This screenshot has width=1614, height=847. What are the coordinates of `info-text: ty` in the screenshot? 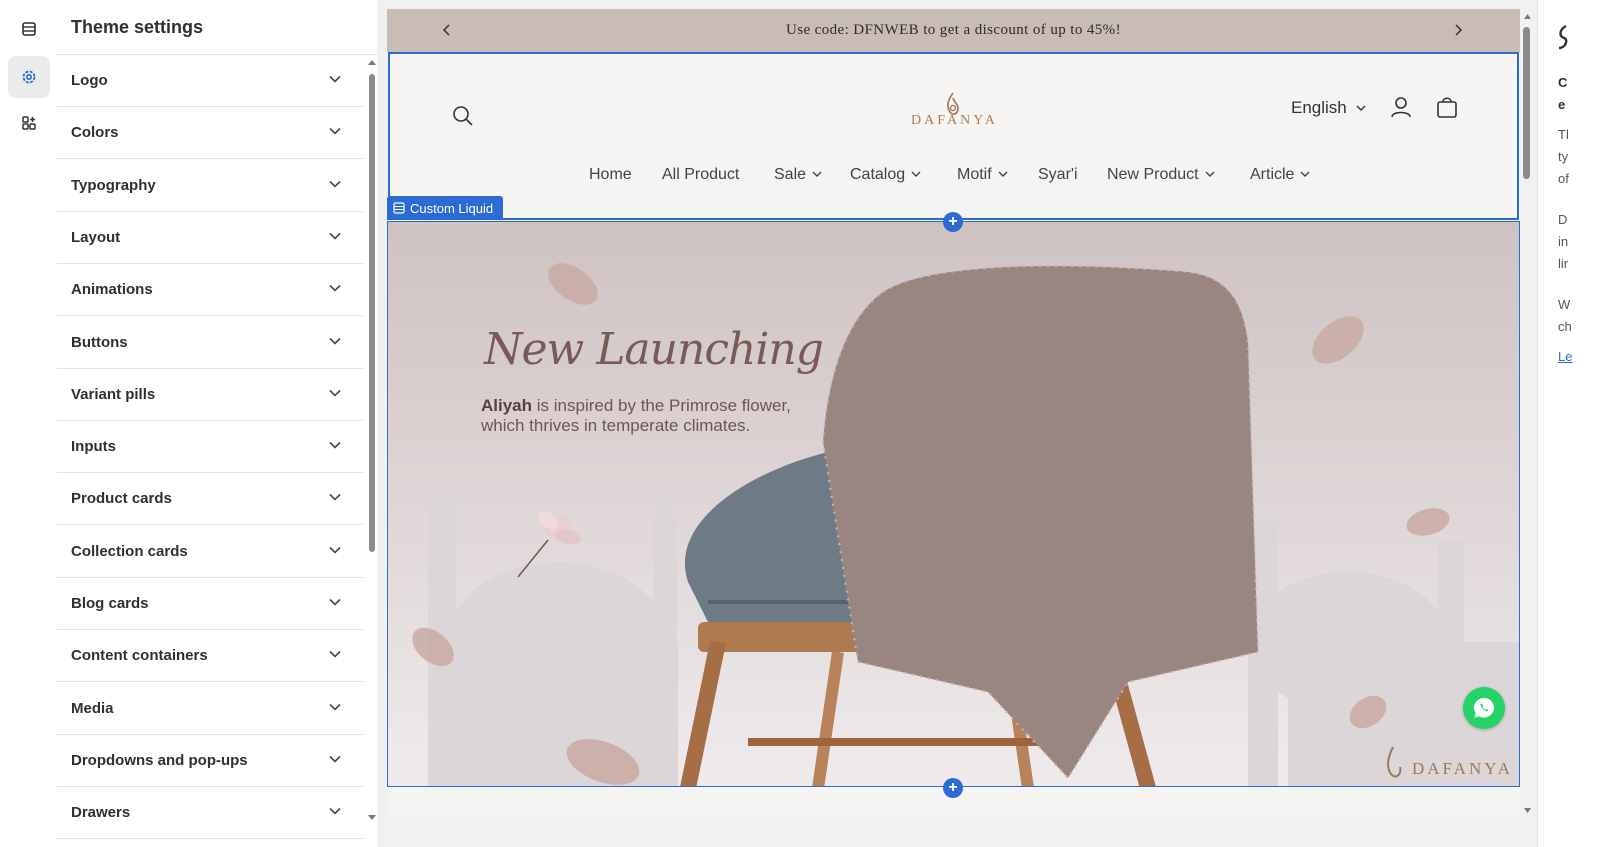 It's located at (1563, 156).